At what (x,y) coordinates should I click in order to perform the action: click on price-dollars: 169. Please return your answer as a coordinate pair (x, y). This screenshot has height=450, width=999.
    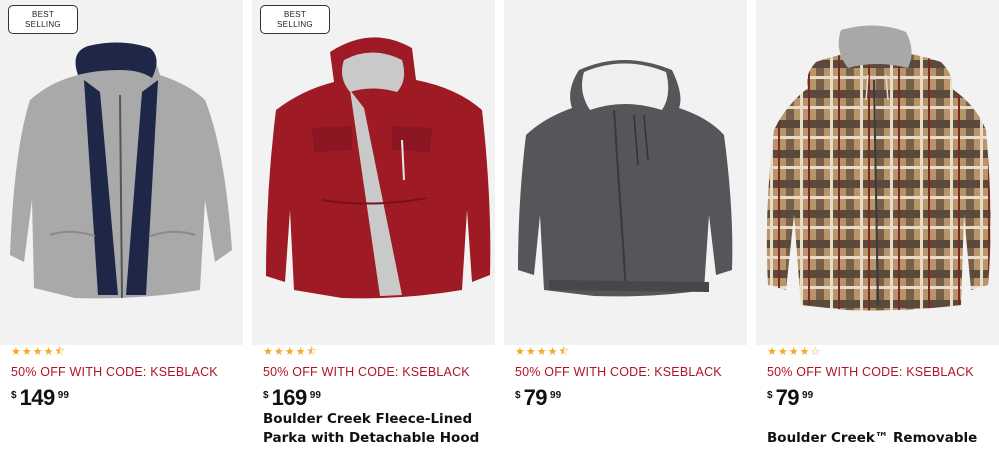
    Looking at the image, I should click on (289, 397).